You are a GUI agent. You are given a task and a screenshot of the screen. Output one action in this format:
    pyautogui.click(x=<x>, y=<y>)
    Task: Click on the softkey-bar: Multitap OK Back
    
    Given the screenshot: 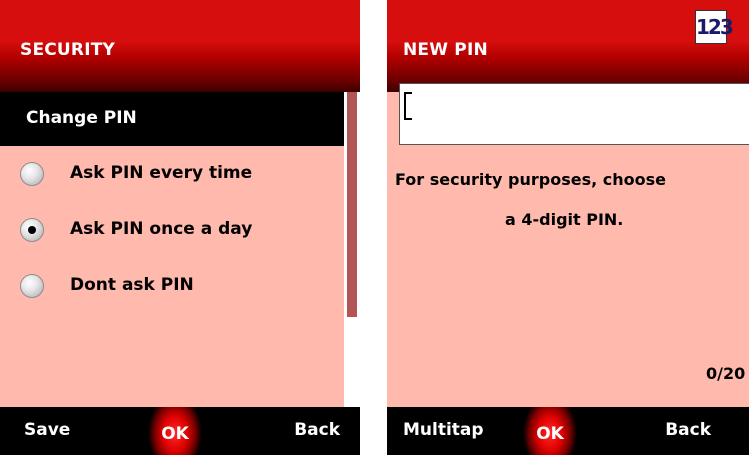 What is the action you would take?
    pyautogui.click(x=568, y=431)
    